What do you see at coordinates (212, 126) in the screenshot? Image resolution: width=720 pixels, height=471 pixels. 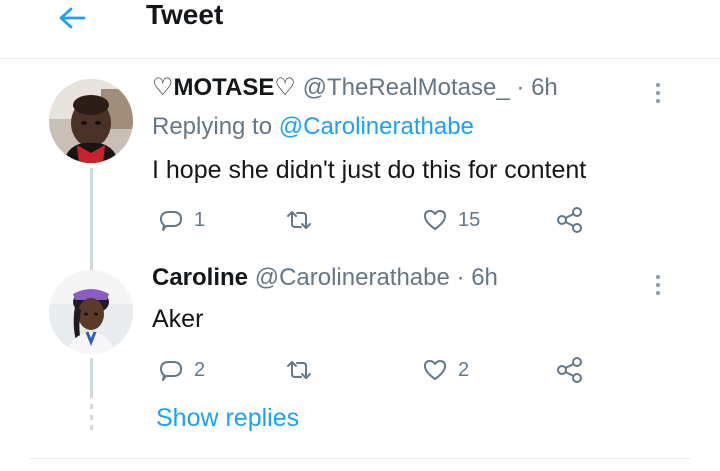 I see `replying-to-label: Replying to` at bounding box center [212, 126].